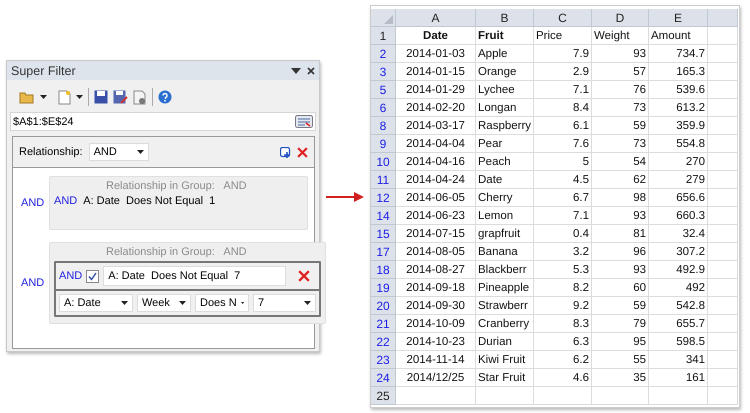  I want to click on row-number: 17, so click(383, 252).